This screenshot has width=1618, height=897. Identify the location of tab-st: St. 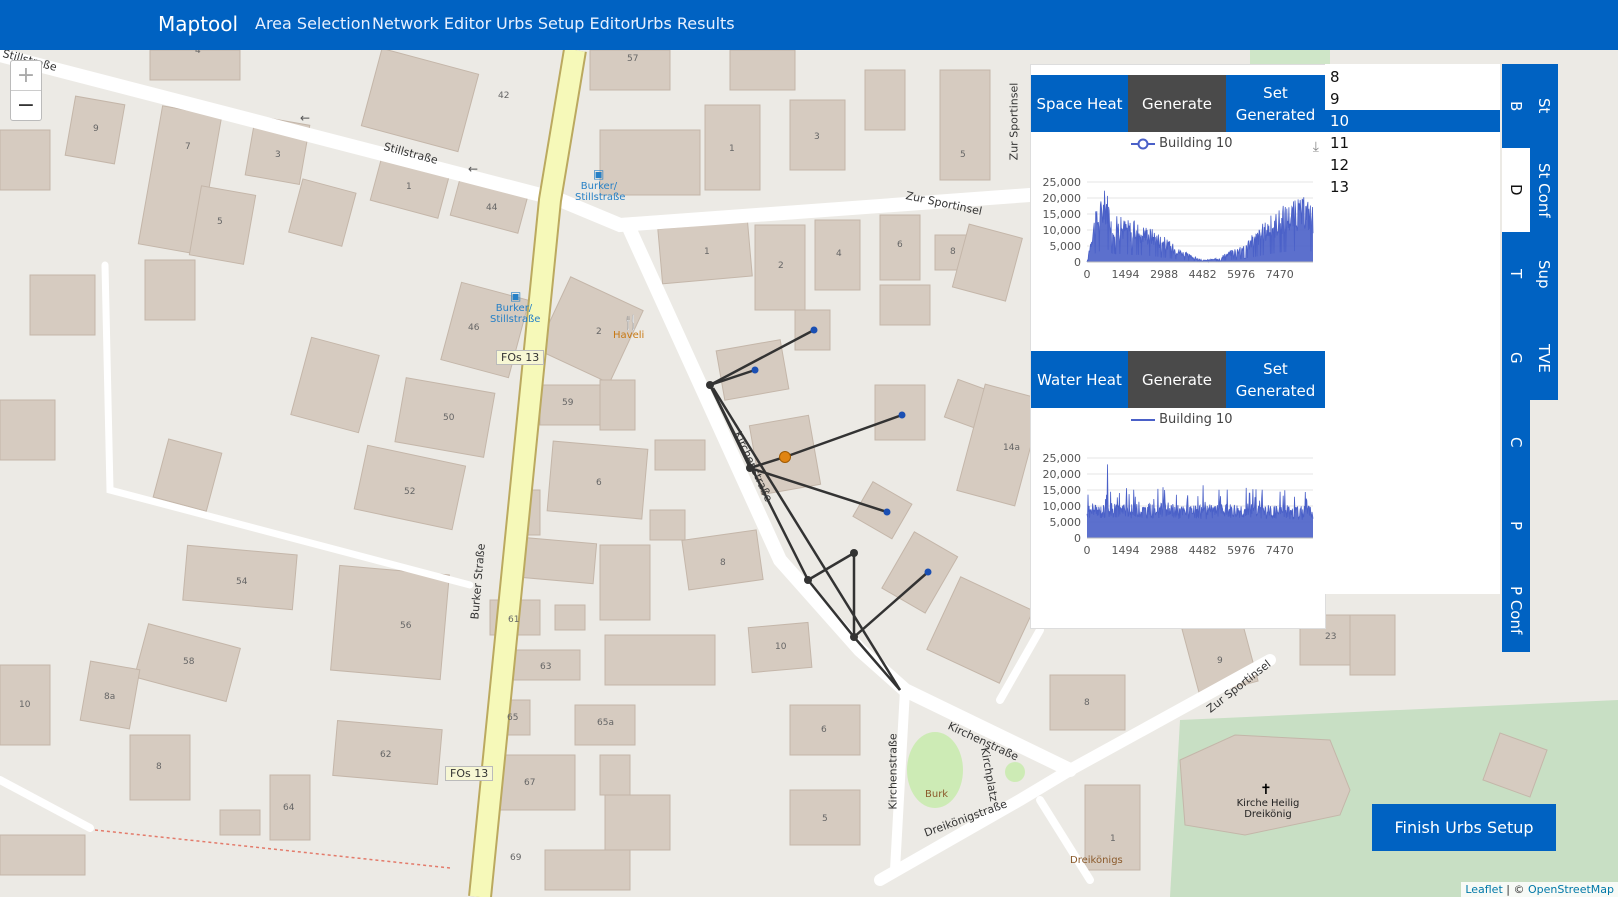
(1544, 106).